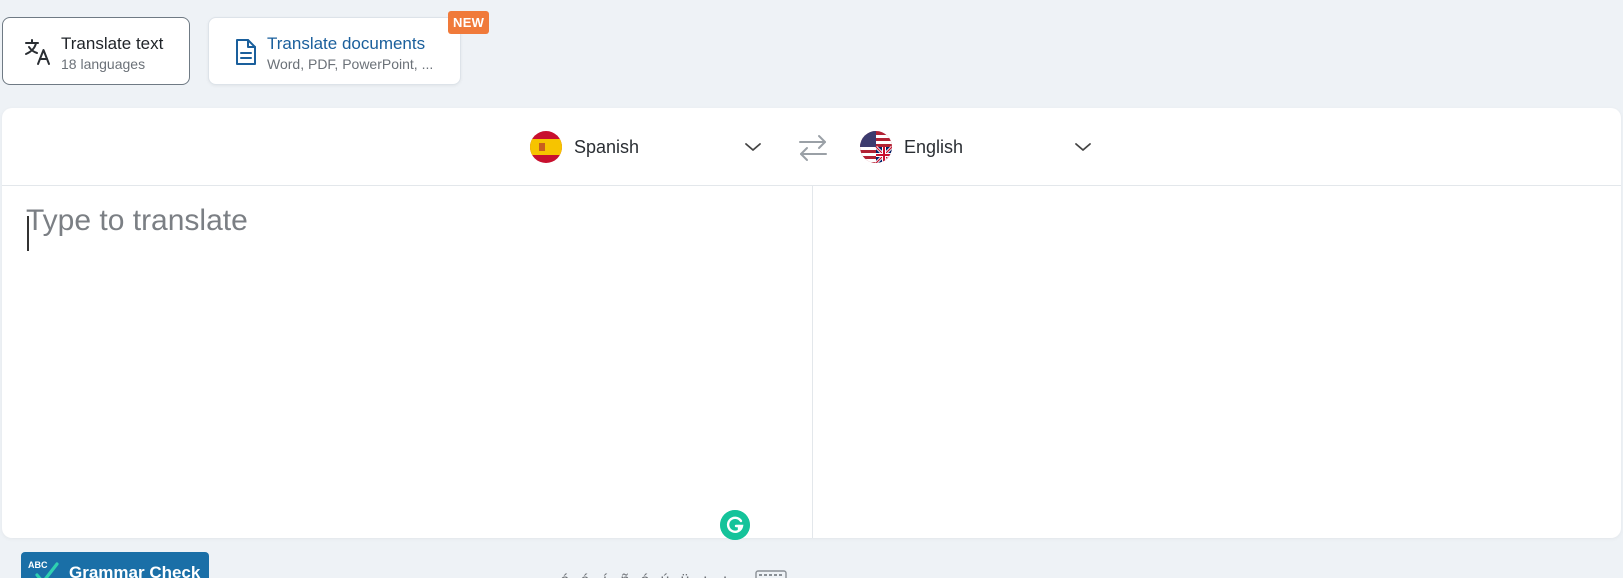 This screenshot has width=1623, height=578. I want to click on tab-translate-text-subtitle: 18 languages, so click(103, 64).